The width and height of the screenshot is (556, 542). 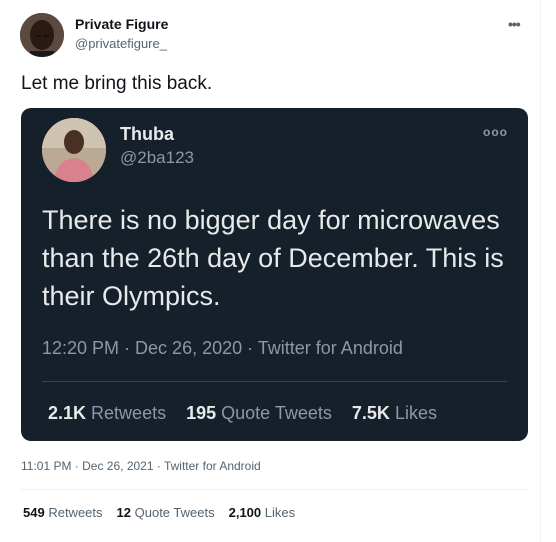 What do you see at coordinates (121, 43) in the screenshot?
I see `author-handle: @privatefigure_` at bounding box center [121, 43].